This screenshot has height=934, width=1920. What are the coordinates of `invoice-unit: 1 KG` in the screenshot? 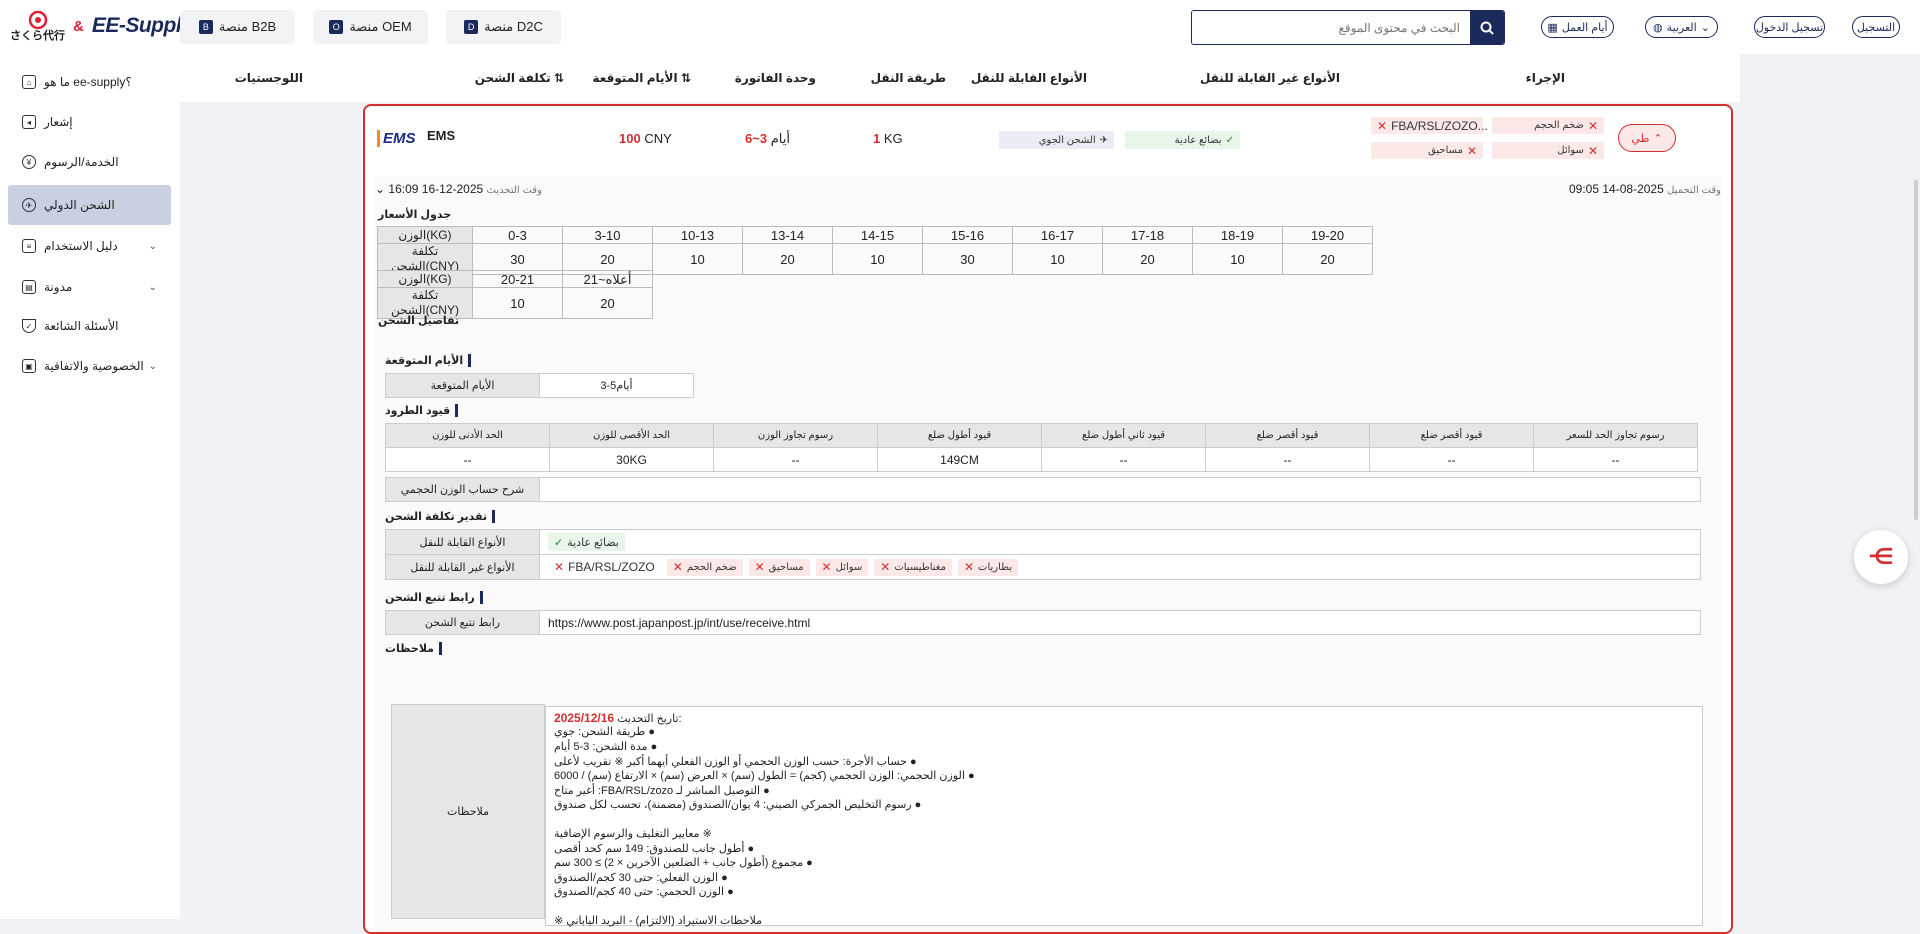 It's located at (888, 138).